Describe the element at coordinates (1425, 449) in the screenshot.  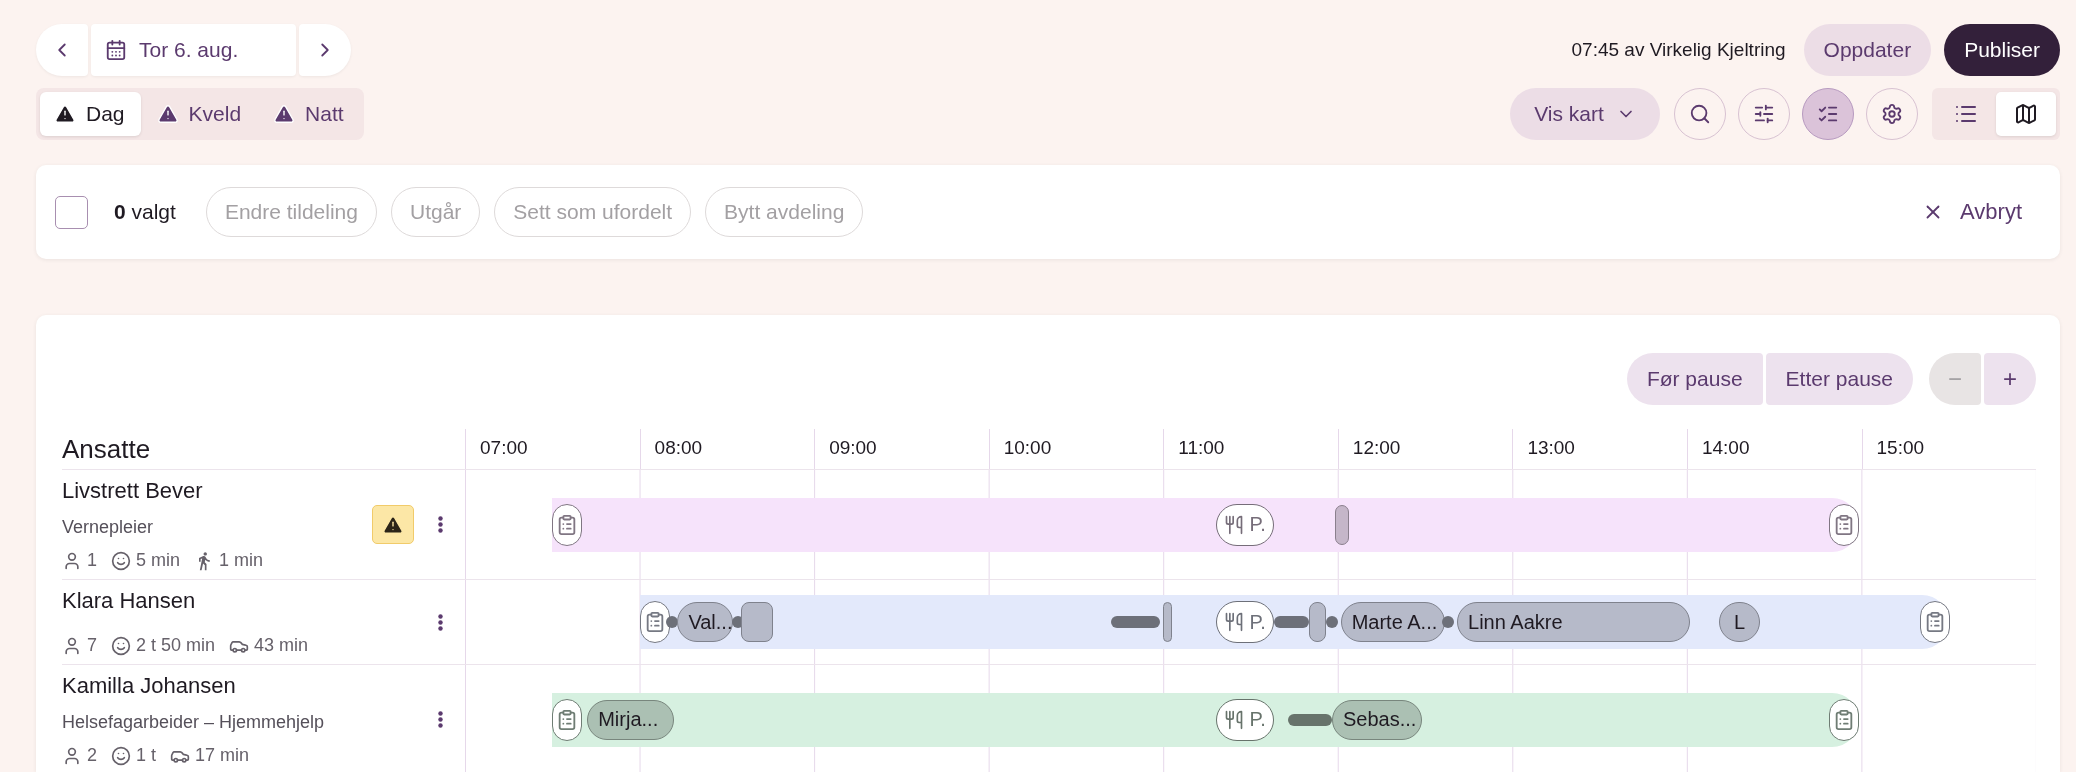
I see `hour-label: 12:00` at that location.